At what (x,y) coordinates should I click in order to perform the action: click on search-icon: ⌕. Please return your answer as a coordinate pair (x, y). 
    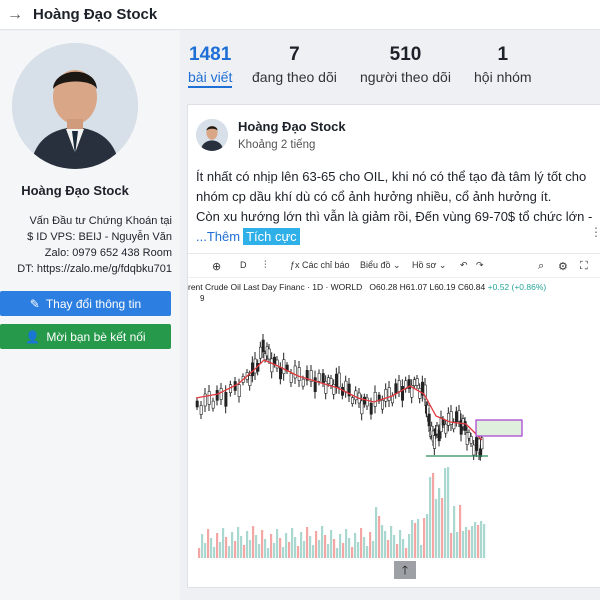
    Looking at the image, I should click on (541, 266).